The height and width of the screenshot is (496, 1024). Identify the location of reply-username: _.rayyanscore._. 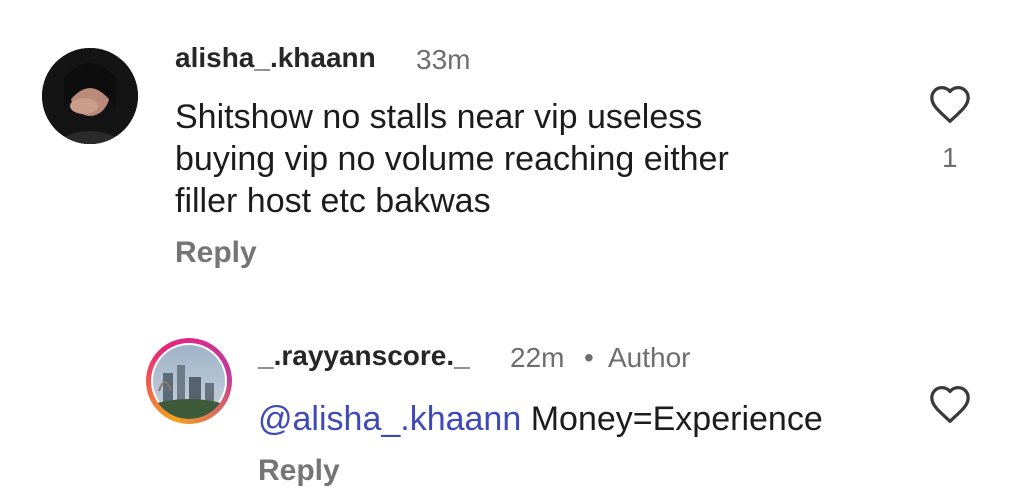
(364, 356).